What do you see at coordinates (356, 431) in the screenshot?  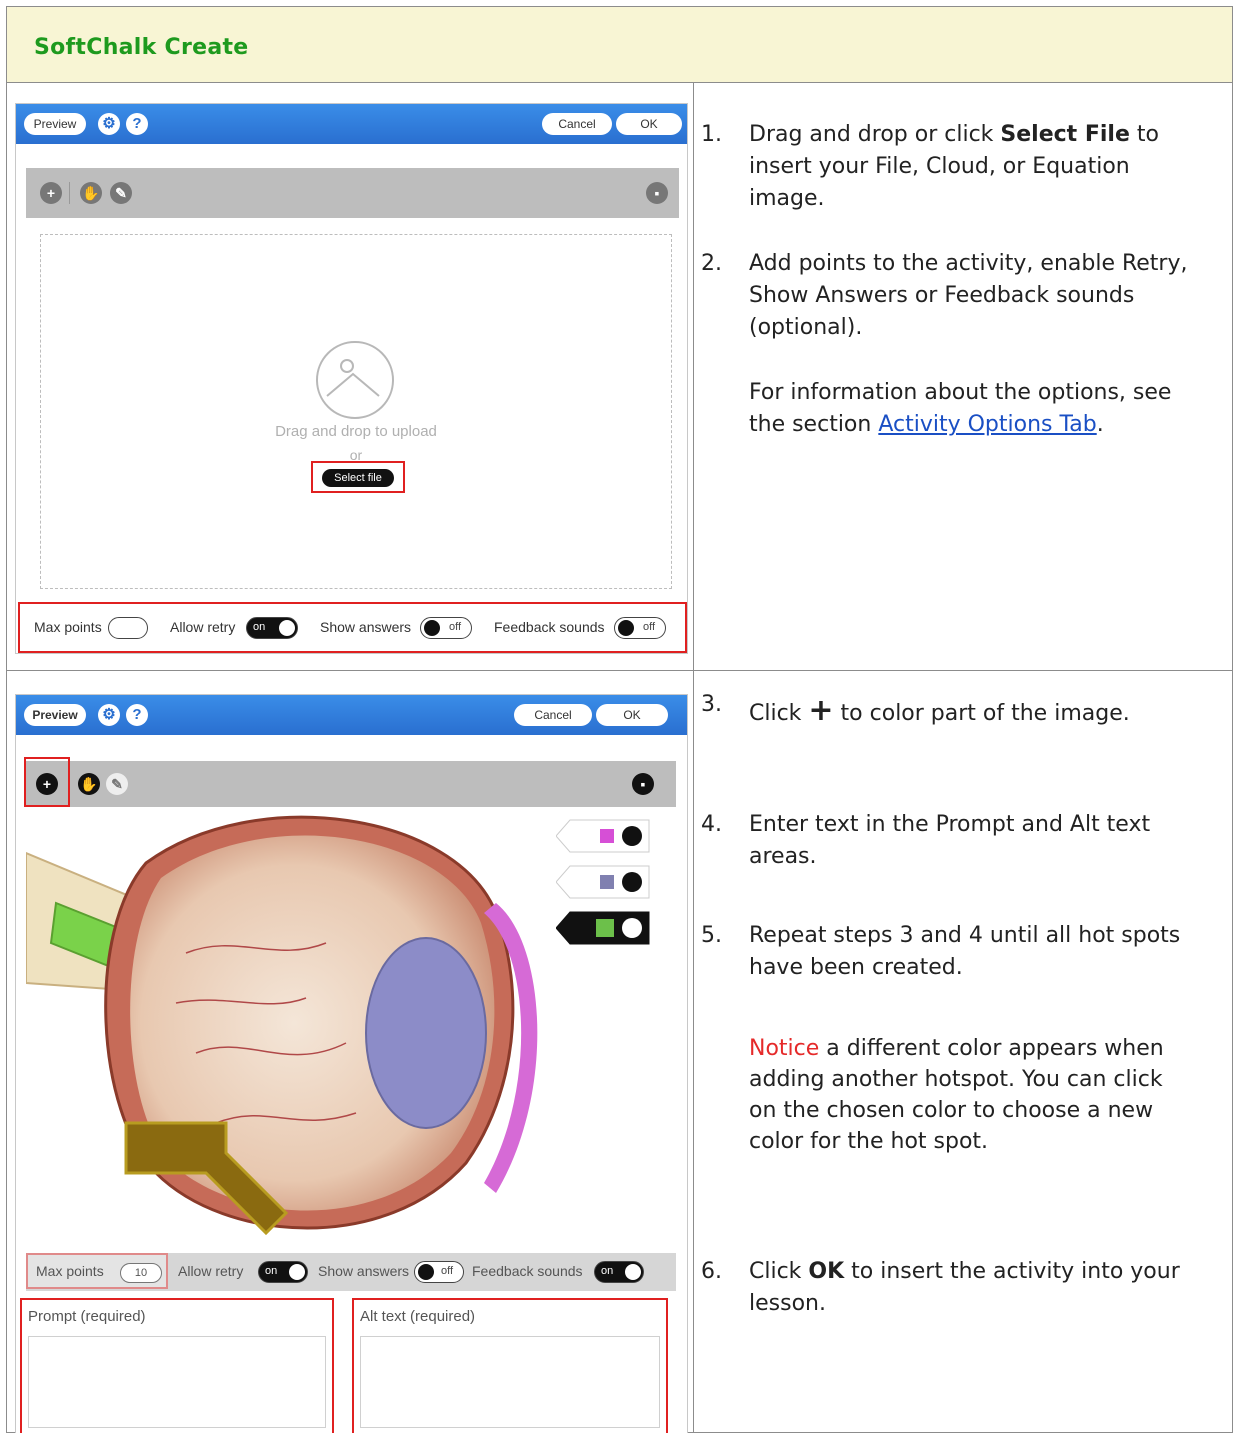 I see `drop-text: Drag and drop to upload` at bounding box center [356, 431].